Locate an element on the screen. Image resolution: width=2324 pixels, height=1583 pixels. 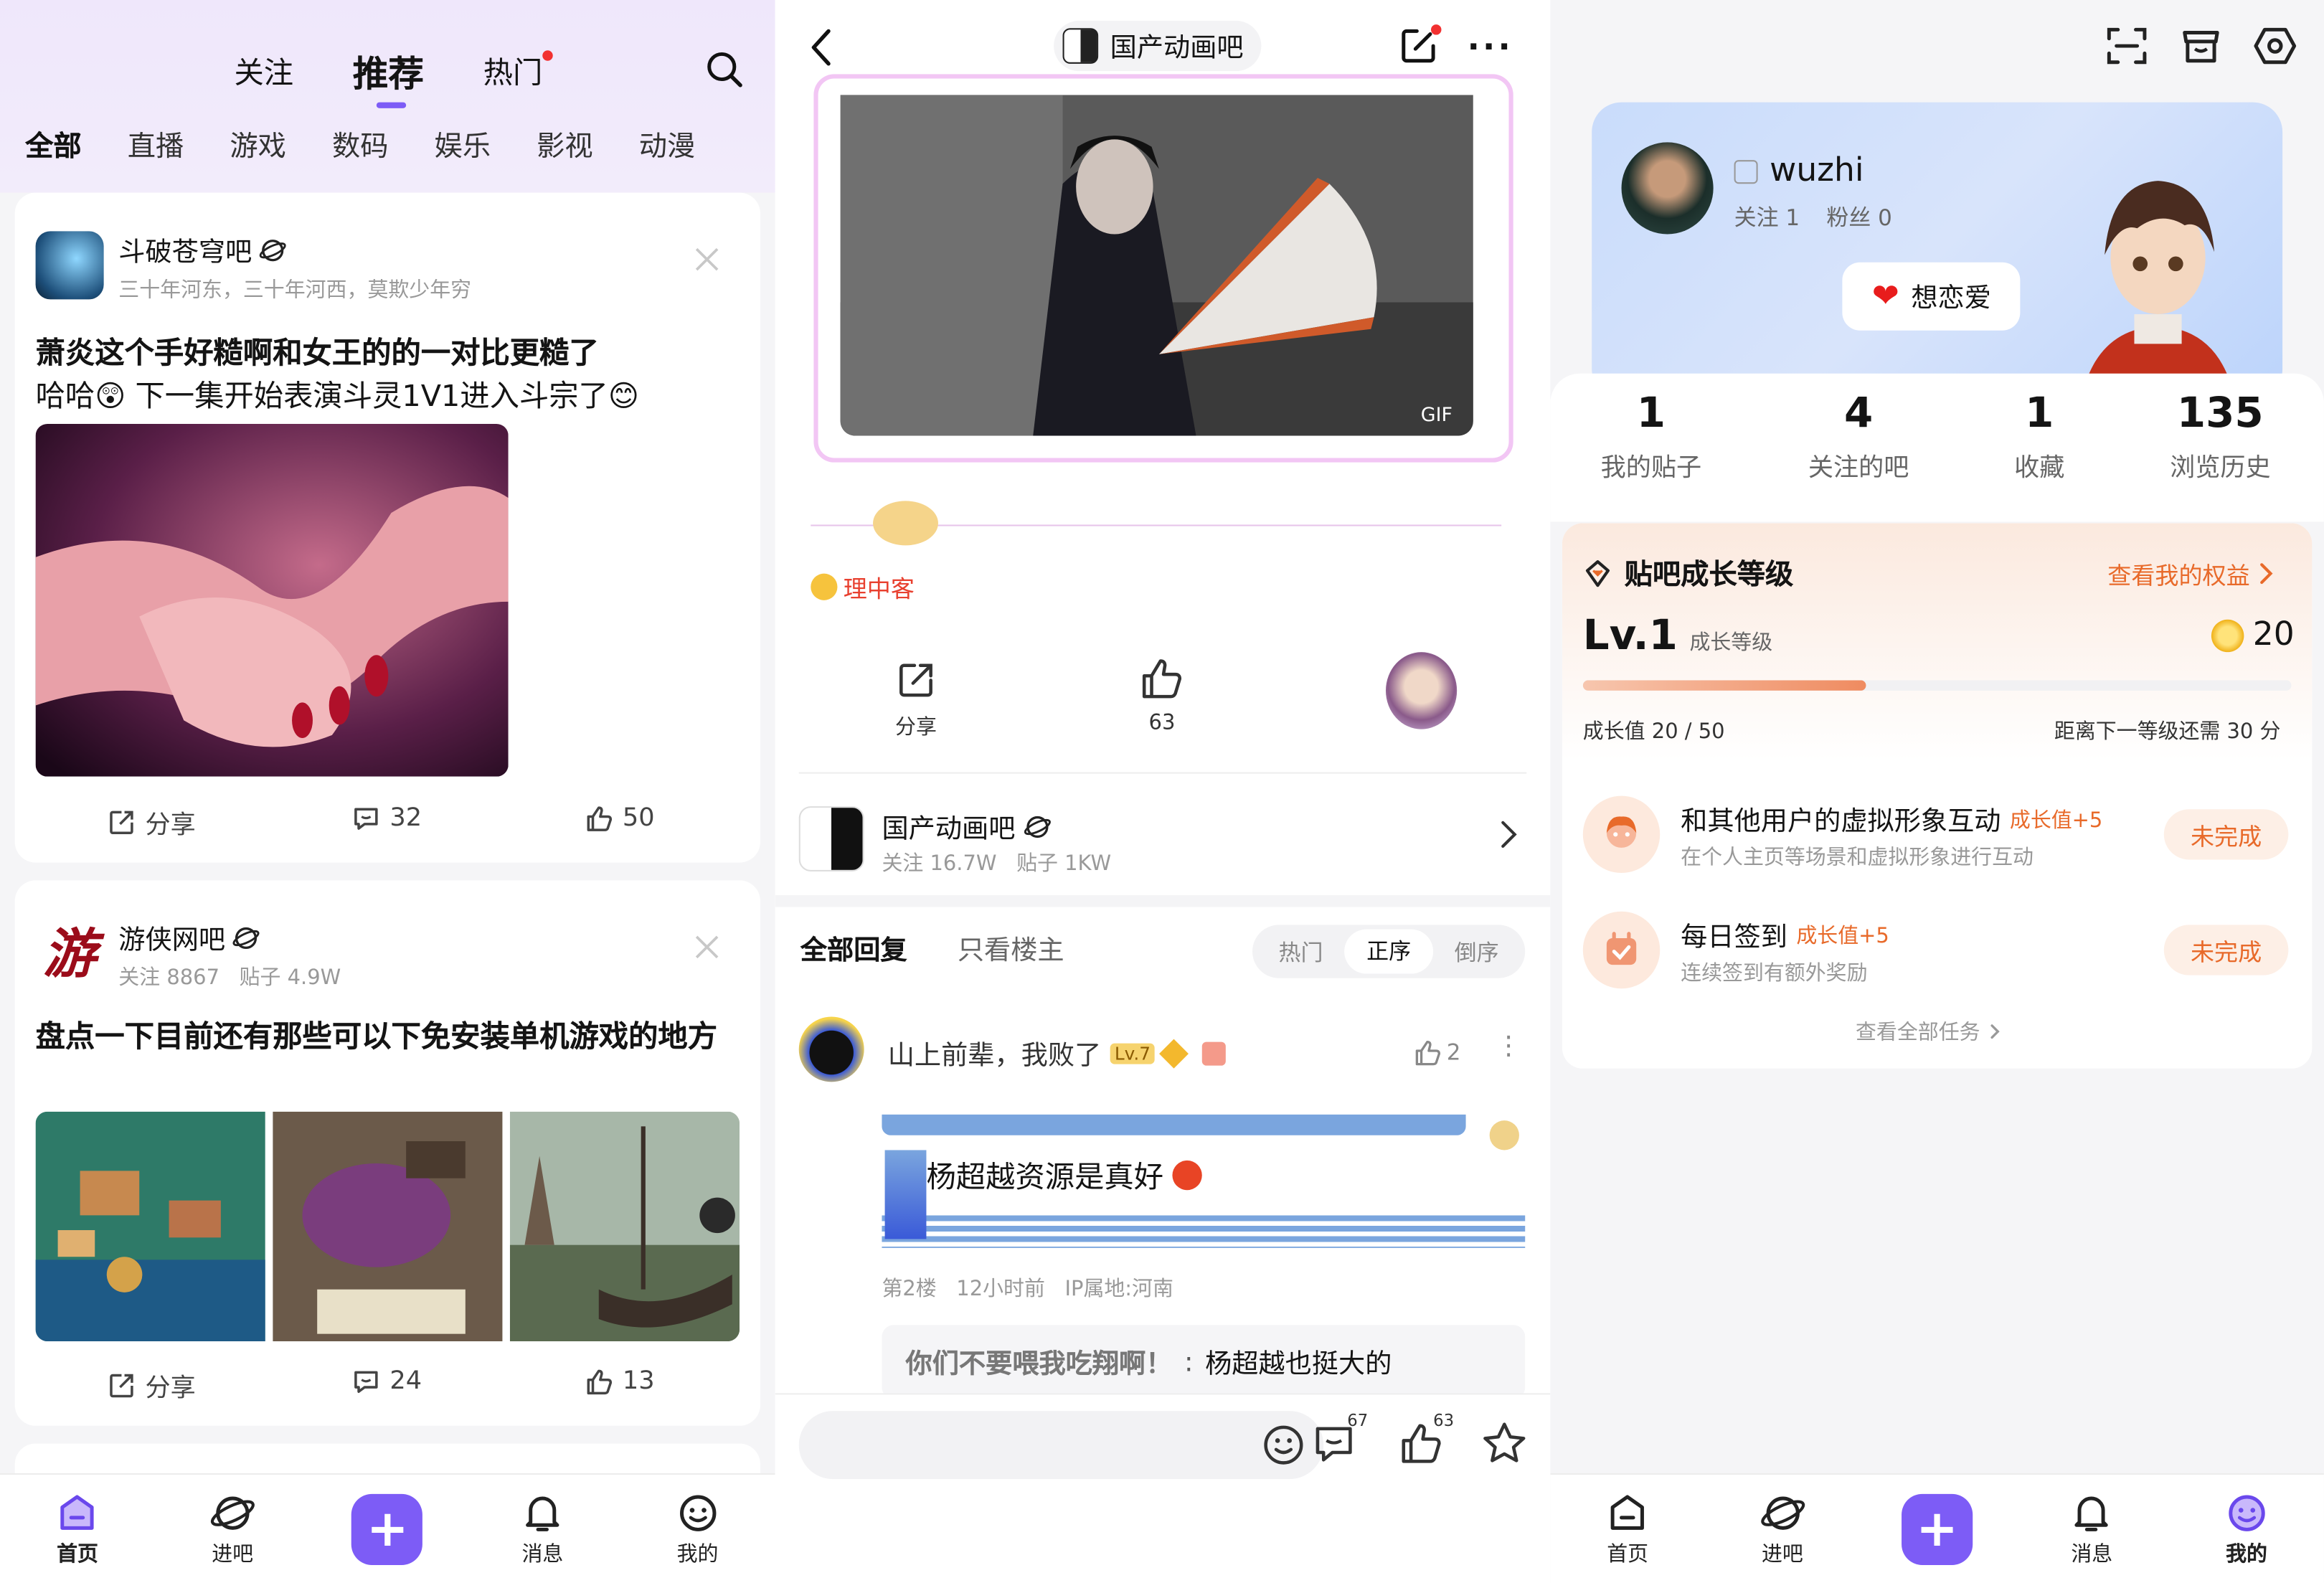
coin-balance: 20 is located at coordinates (2253, 635).